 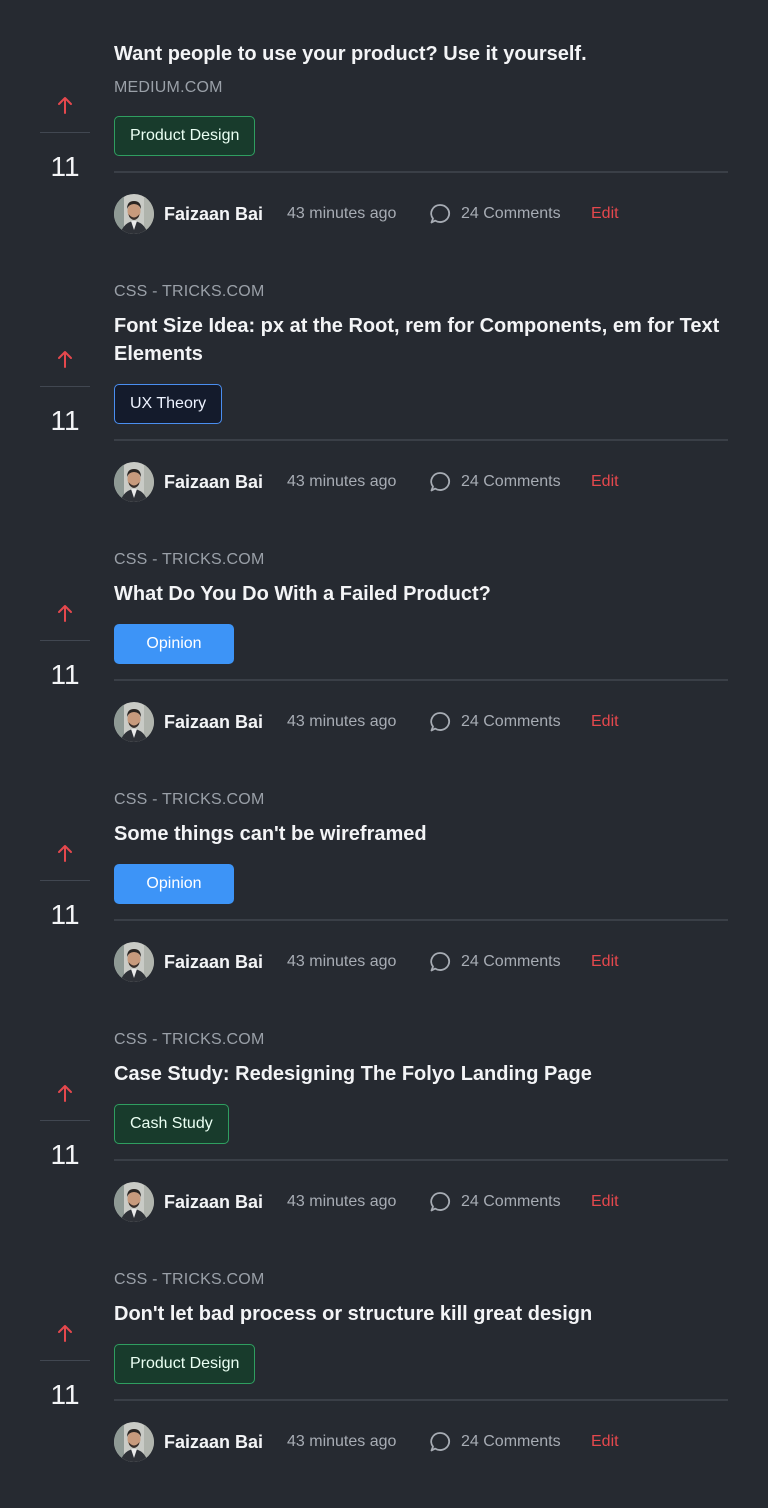 What do you see at coordinates (168, 88) in the screenshot?
I see `post-source: MEDIUM.COM` at bounding box center [168, 88].